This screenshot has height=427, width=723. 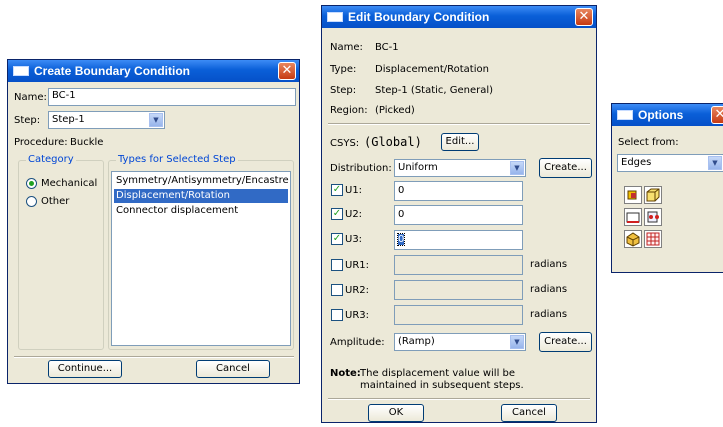 I want to click on edit-bc-title: Edit Boundary Condition, so click(x=419, y=17).